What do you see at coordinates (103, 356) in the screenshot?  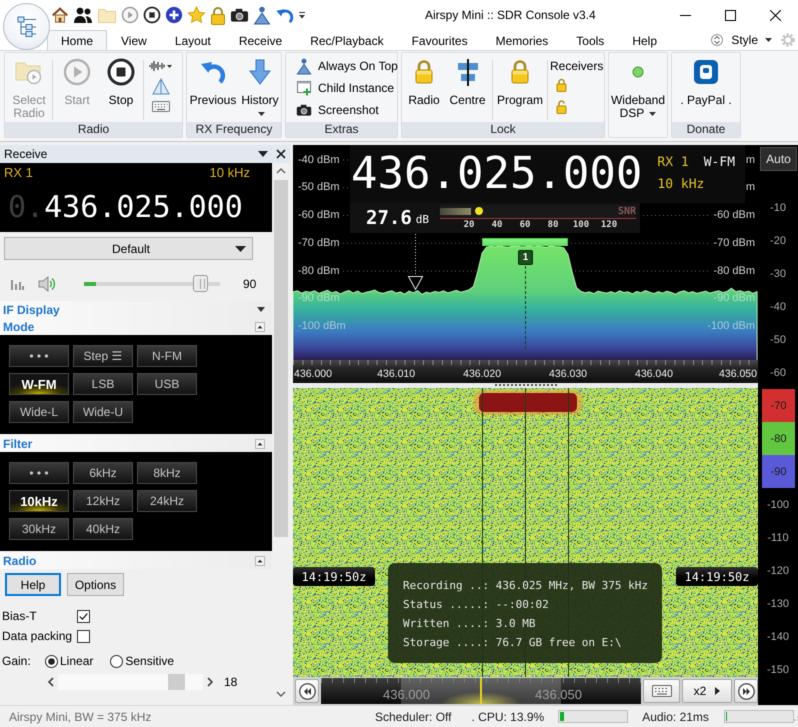 I see `mode-button: Step ☰` at bounding box center [103, 356].